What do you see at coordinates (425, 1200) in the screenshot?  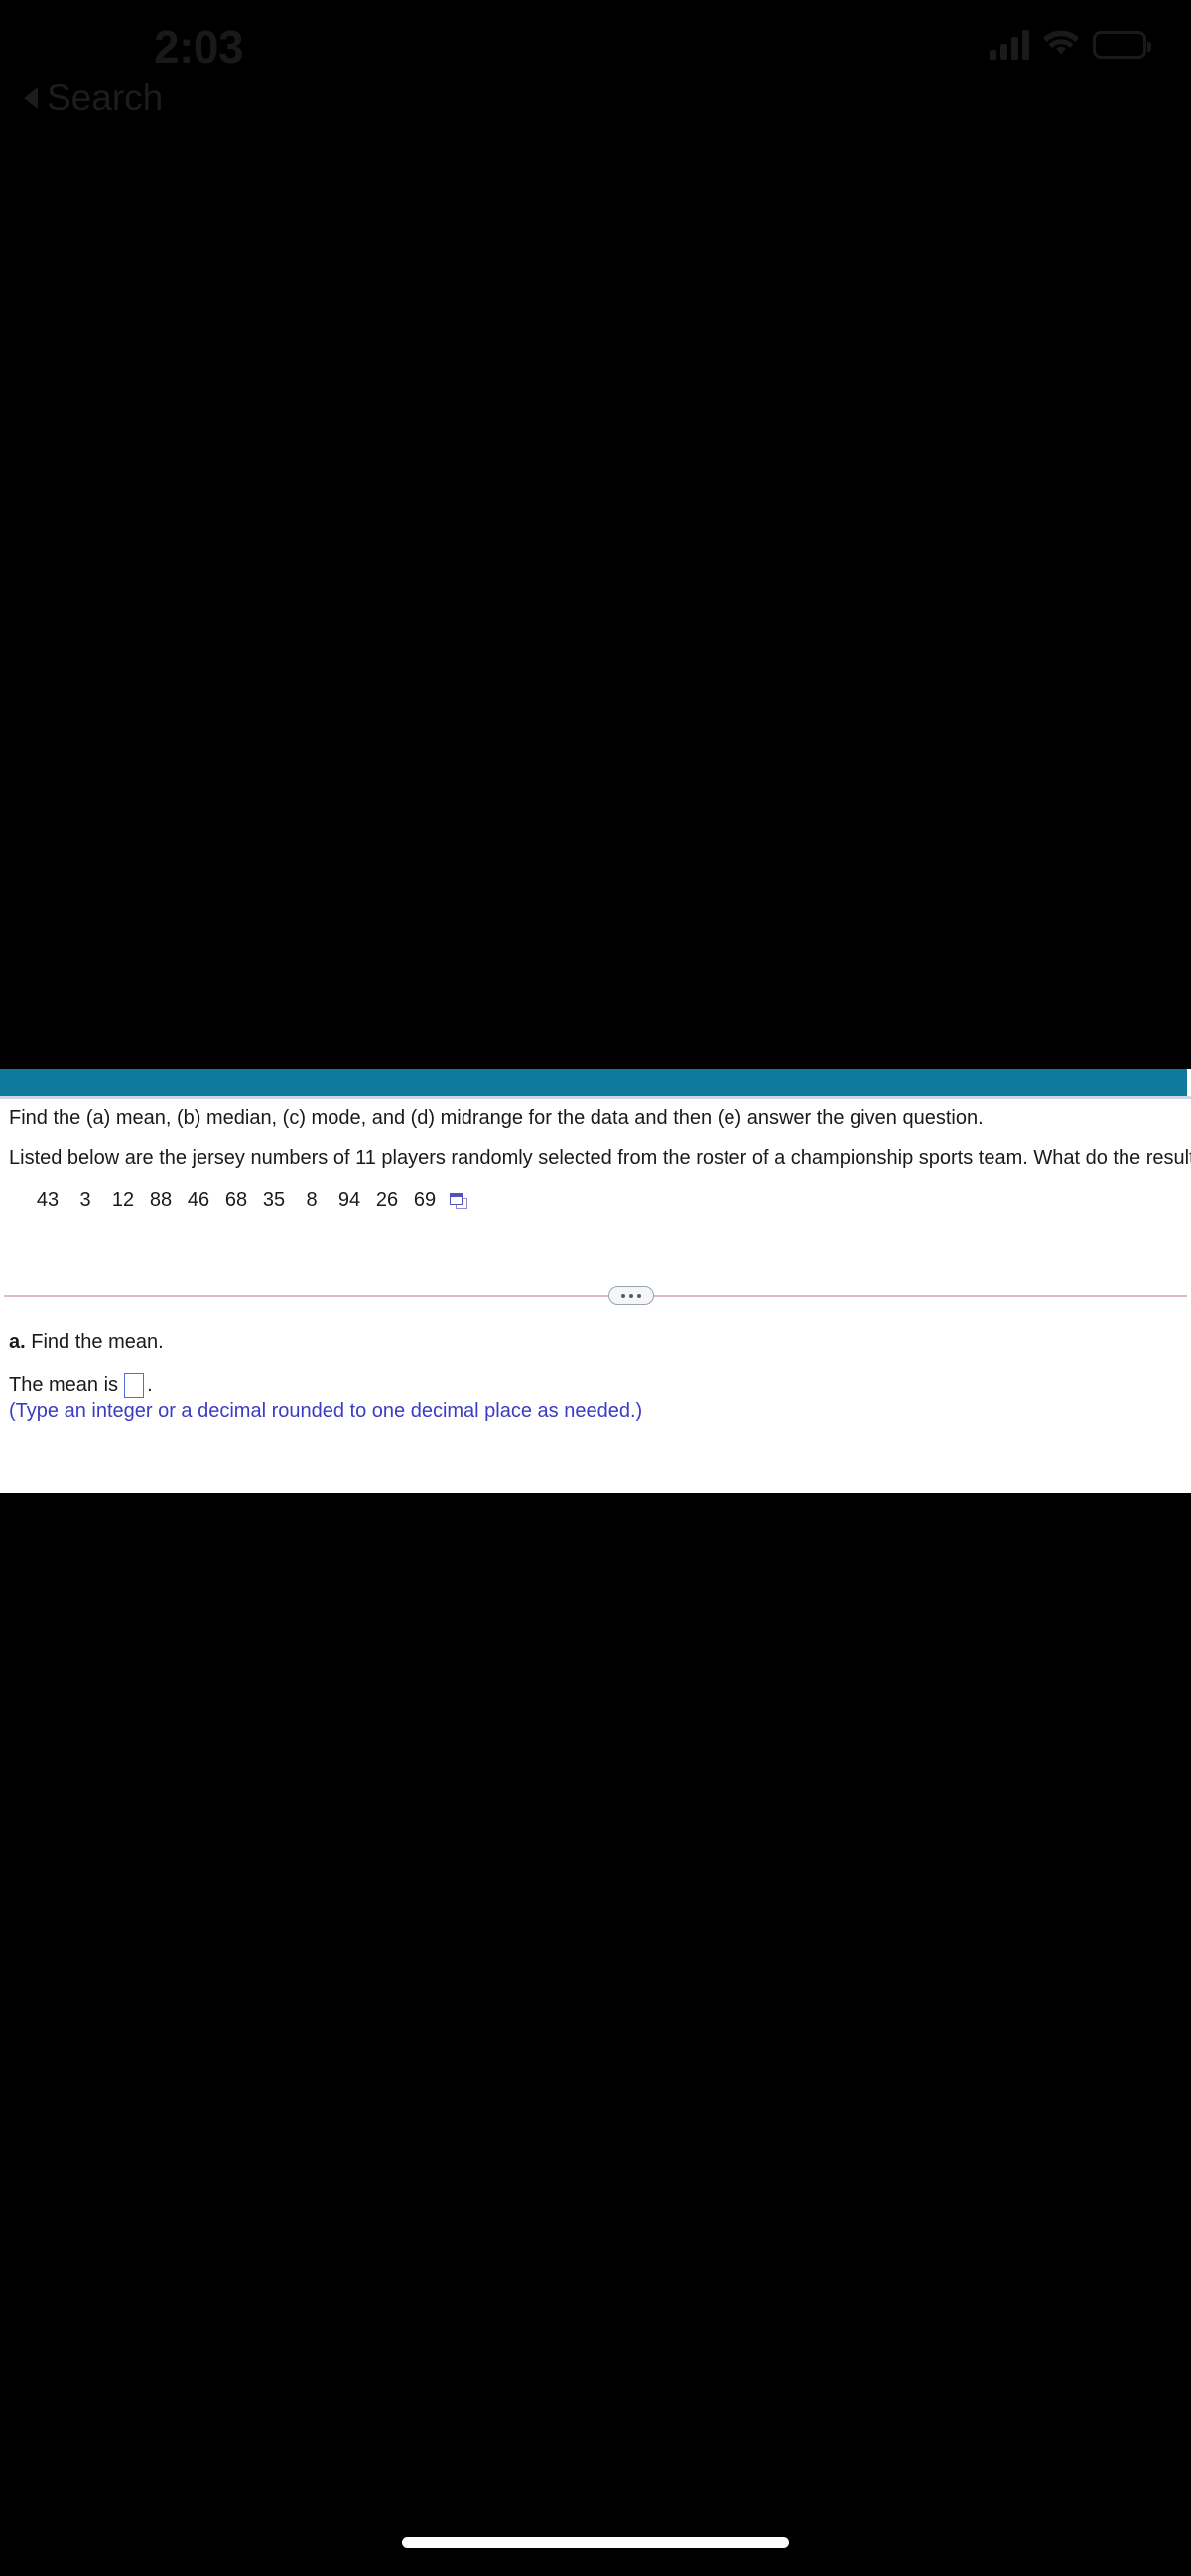 I see `data-value: 69` at bounding box center [425, 1200].